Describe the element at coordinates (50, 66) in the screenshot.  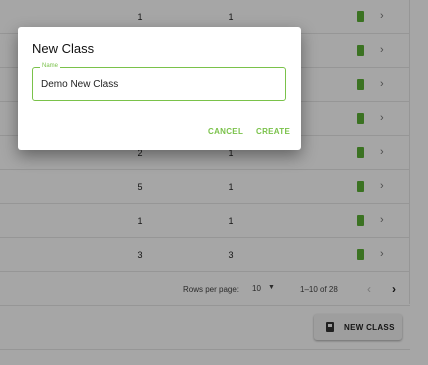
I see `name-field-label: Name` at that location.